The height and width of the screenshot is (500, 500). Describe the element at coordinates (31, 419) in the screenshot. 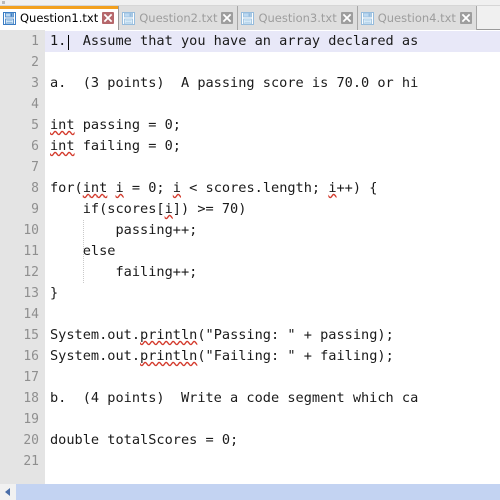

I see `line-number: 19` at that location.